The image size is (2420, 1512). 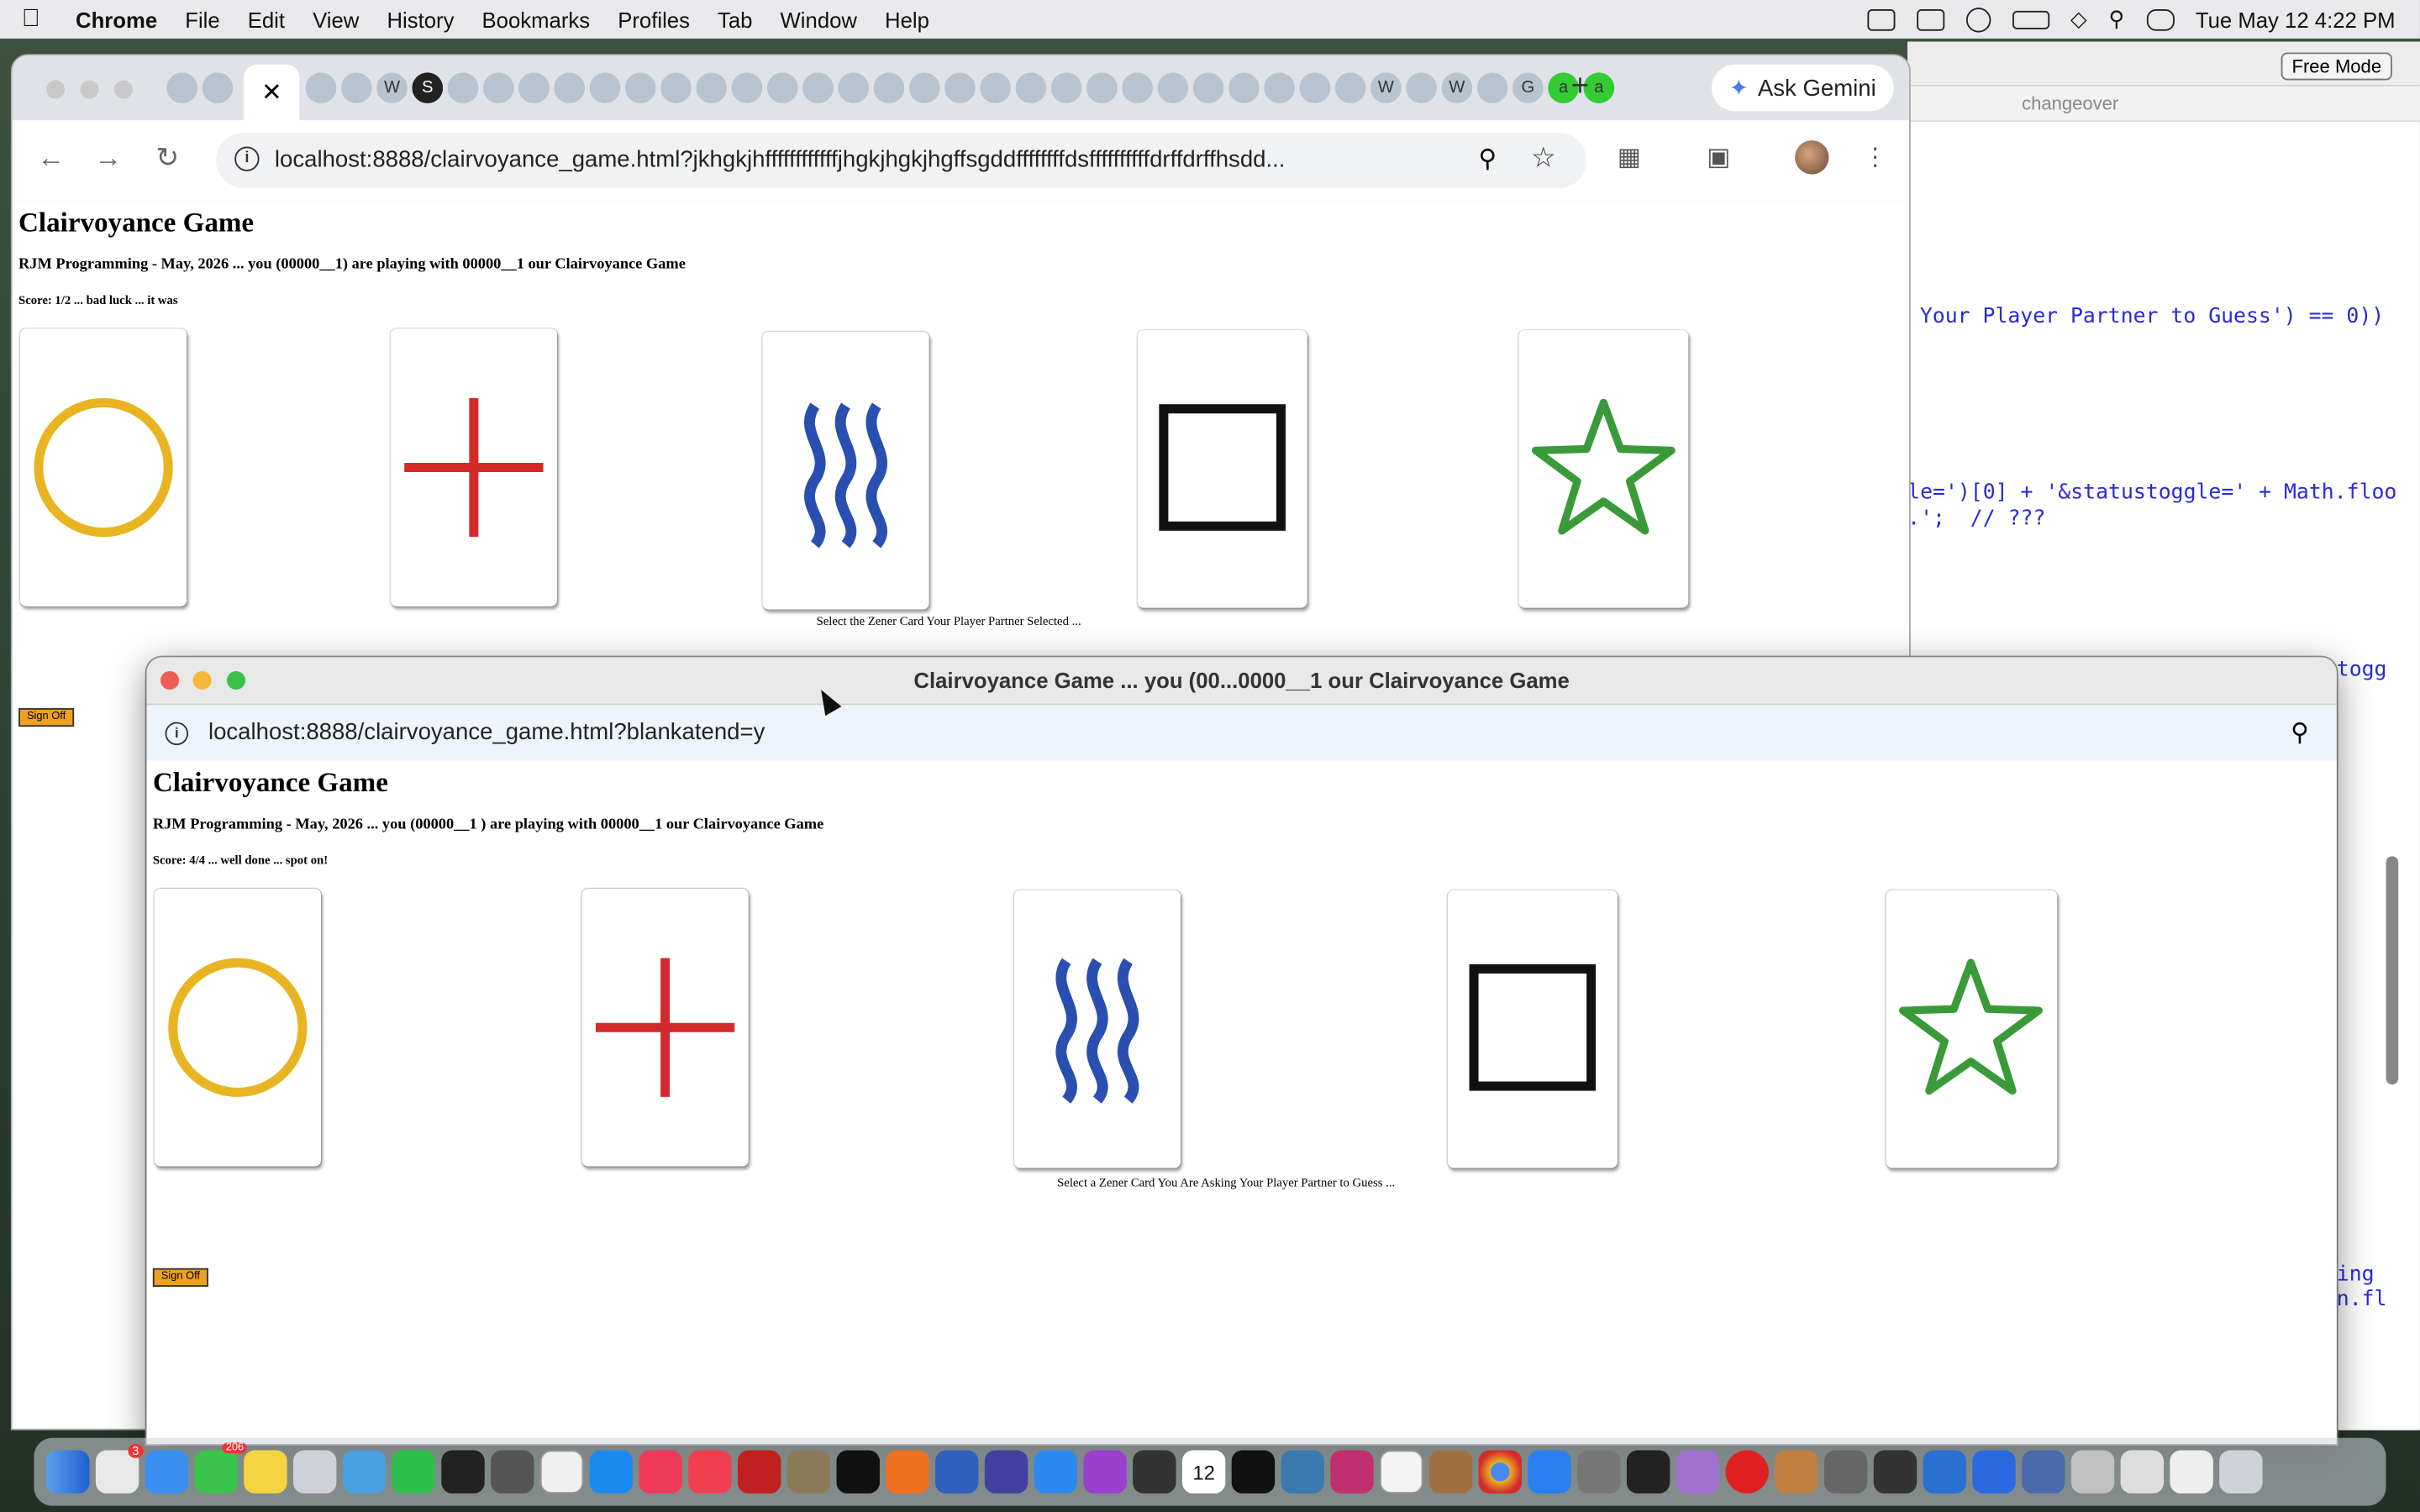 I want to click on mail-icon, so click(x=167, y=1472).